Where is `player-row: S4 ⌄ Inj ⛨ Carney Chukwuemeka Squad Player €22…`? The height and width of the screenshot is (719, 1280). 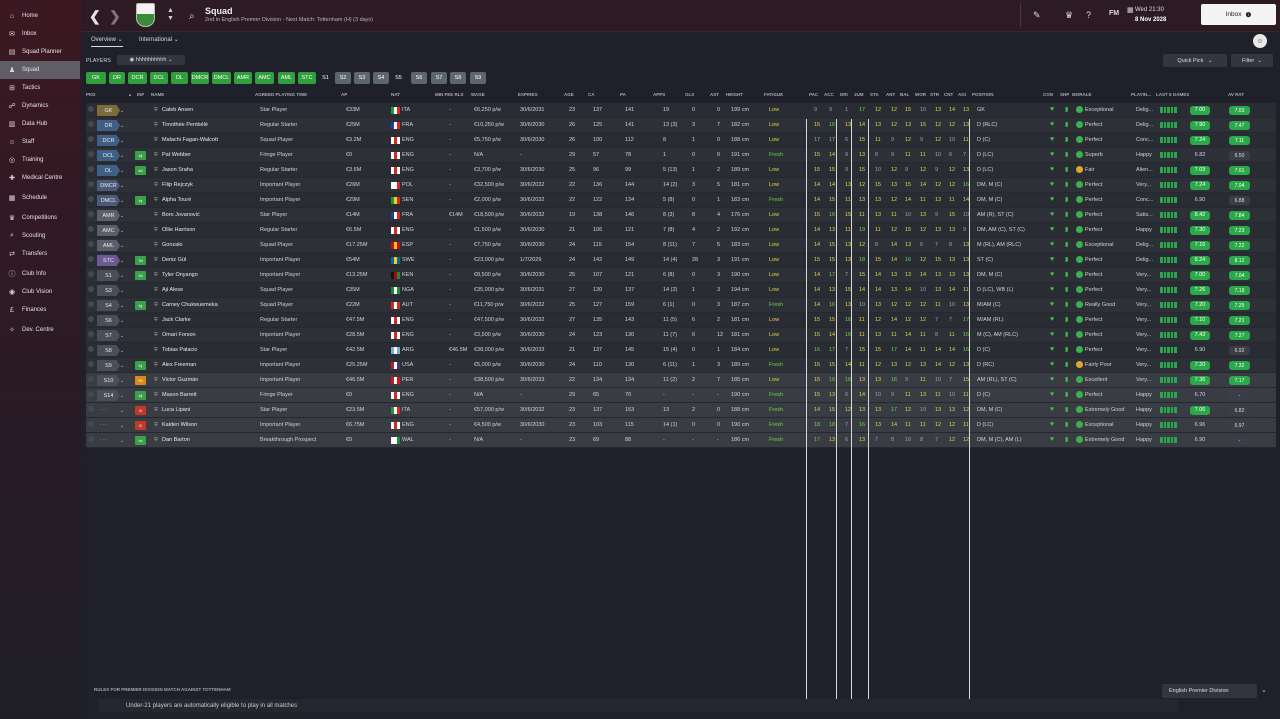 player-row: S4 ⌄ Inj ⛨ Carney Chukwuemeka Squad Player €22… is located at coordinates (681, 305).